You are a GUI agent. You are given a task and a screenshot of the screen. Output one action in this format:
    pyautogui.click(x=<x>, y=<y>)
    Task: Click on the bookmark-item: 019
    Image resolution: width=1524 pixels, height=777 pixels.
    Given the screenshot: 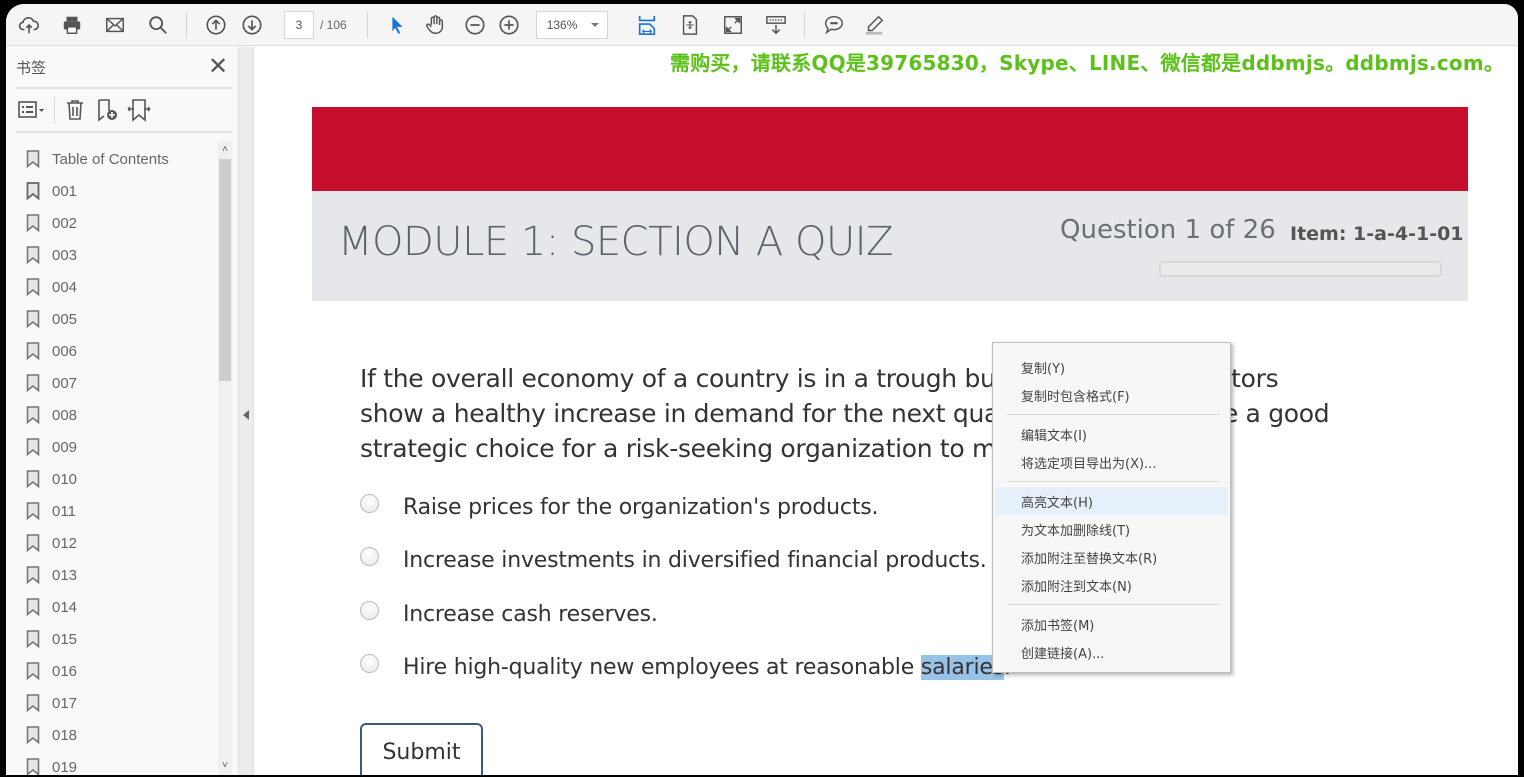 What is the action you would take?
    pyautogui.click(x=112, y=763)
    